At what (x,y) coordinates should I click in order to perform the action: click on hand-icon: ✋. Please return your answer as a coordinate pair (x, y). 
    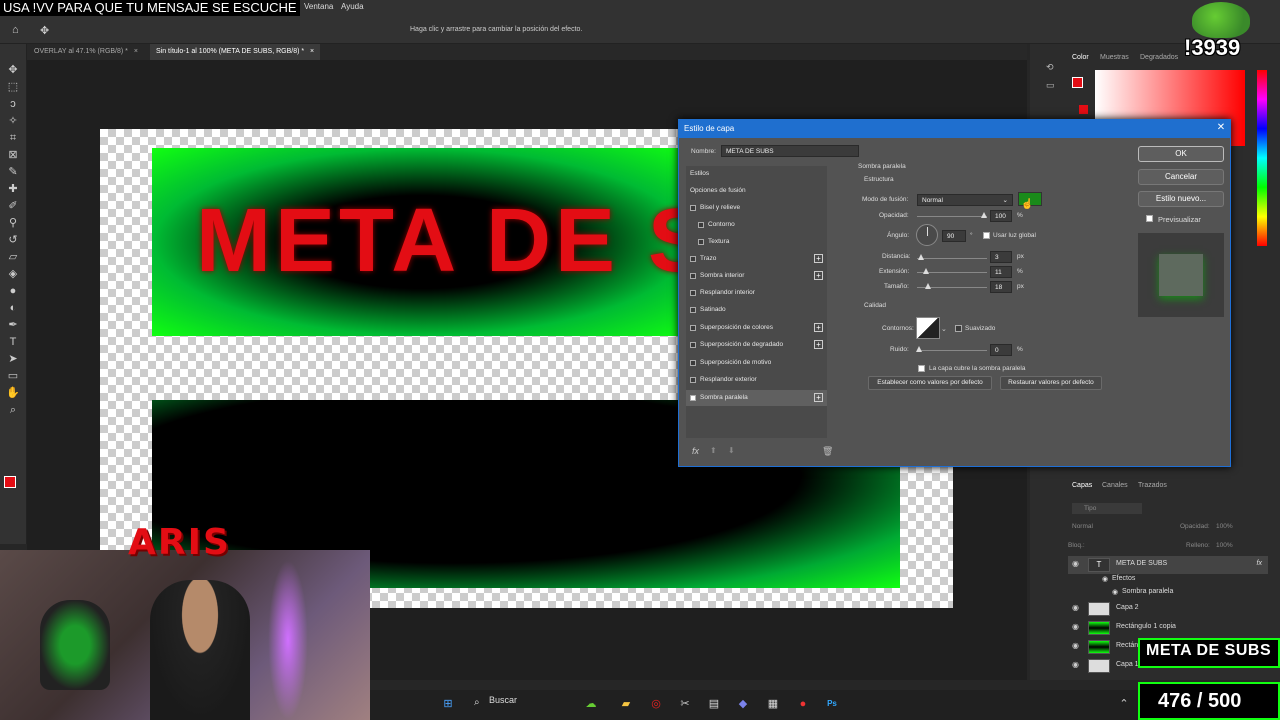
    Looking at the image, I should click on (13, 393).